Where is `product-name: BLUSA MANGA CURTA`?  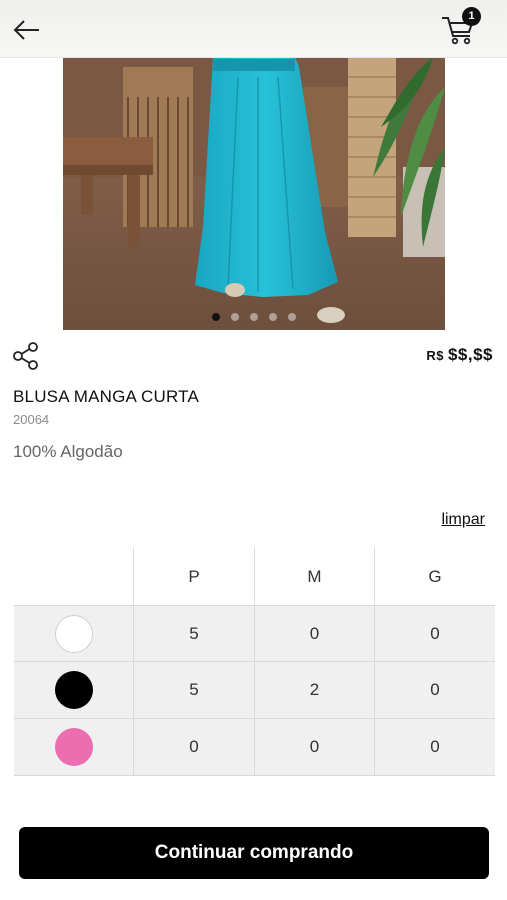
product-name: BLUSA MANGA CURTA is located at coordinates (106, 396).